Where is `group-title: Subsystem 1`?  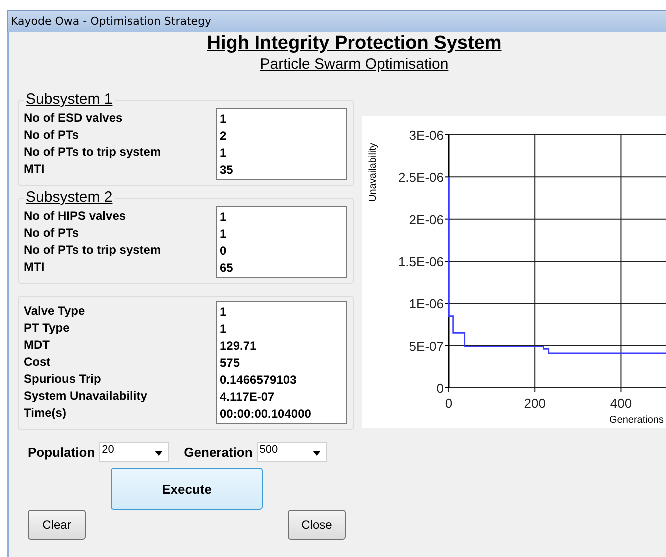
group-title: Subsystem 1 is located at coordinates (69, 100).